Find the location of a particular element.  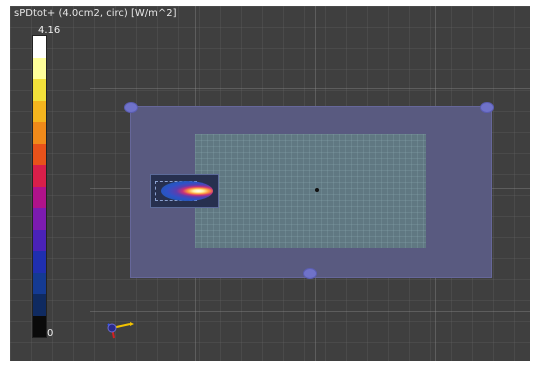

resize-handle-bottom is located at coordinates (310, 273).